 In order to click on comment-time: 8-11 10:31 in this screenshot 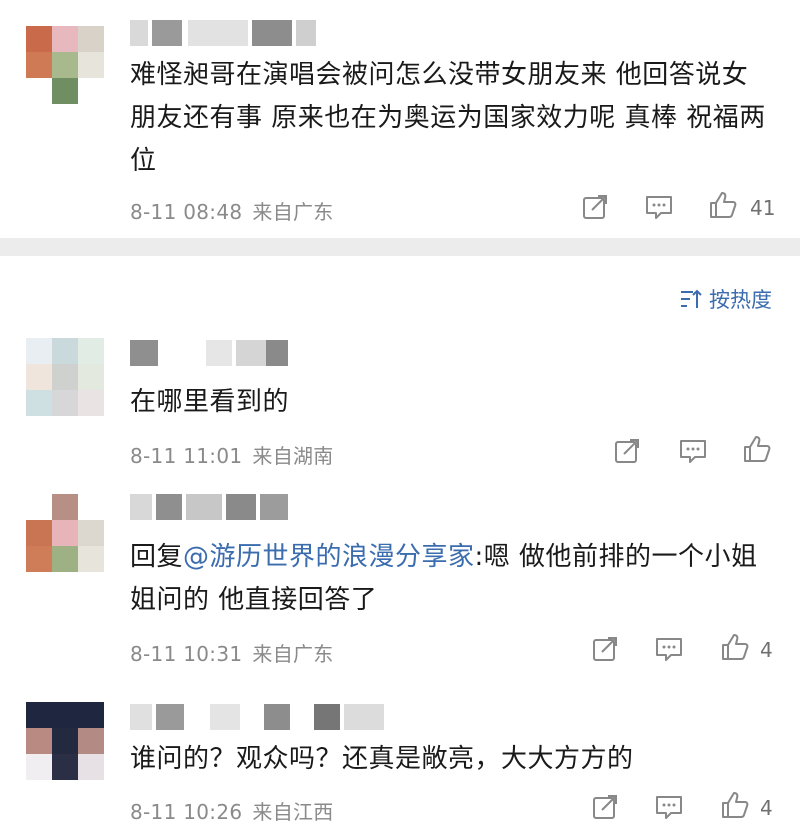, I will do `click(186, 654)`.